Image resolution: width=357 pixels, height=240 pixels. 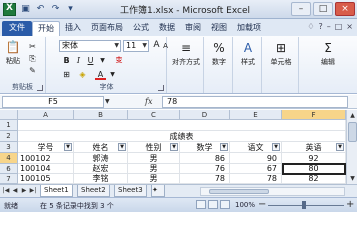 What do you see at coordinates (255, 102) in the screenshot?
I see `formula-input: 78` at bounding box center [255, 102].